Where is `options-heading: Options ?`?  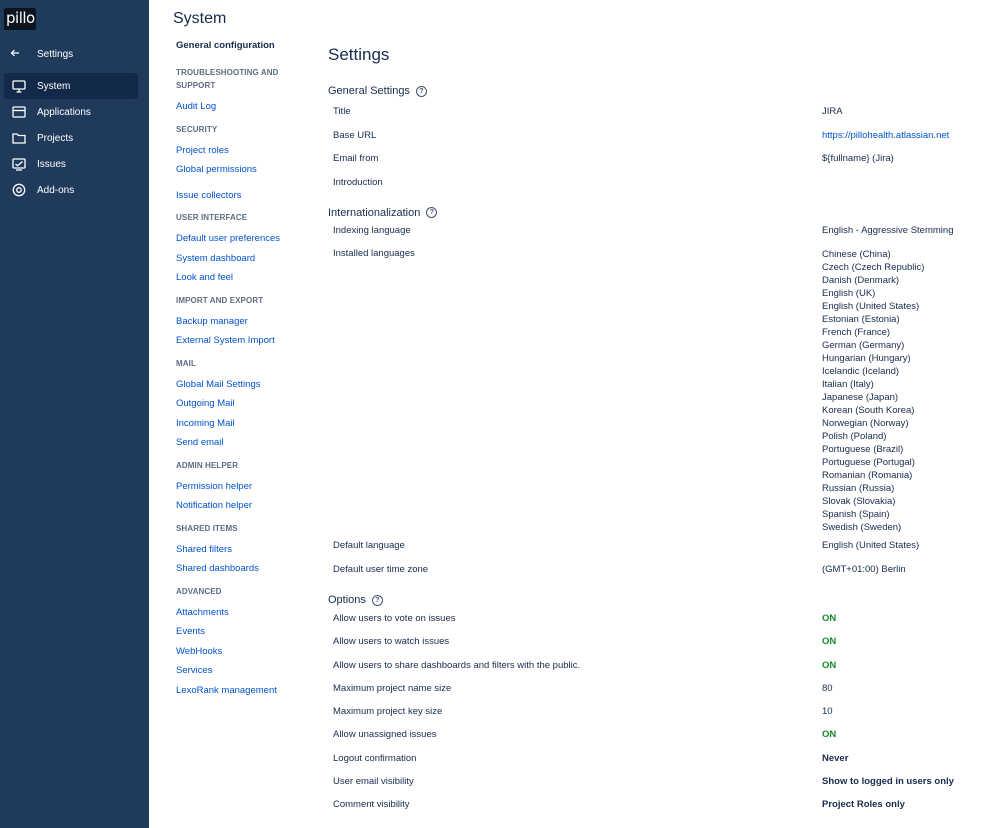
options-heading: Options ? is located at coordinates (658, 600).